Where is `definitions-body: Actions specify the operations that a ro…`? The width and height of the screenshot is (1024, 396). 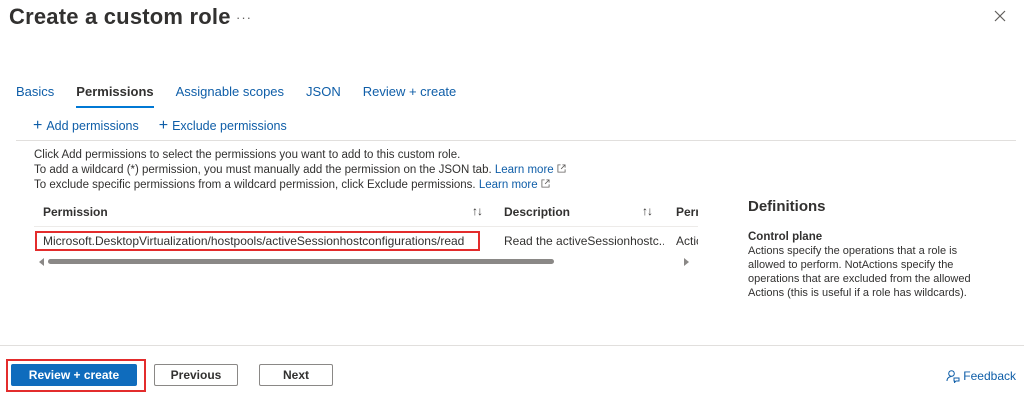
definitions-body: Actions specify the operations that a ro… is located at coordinates (859, 272).